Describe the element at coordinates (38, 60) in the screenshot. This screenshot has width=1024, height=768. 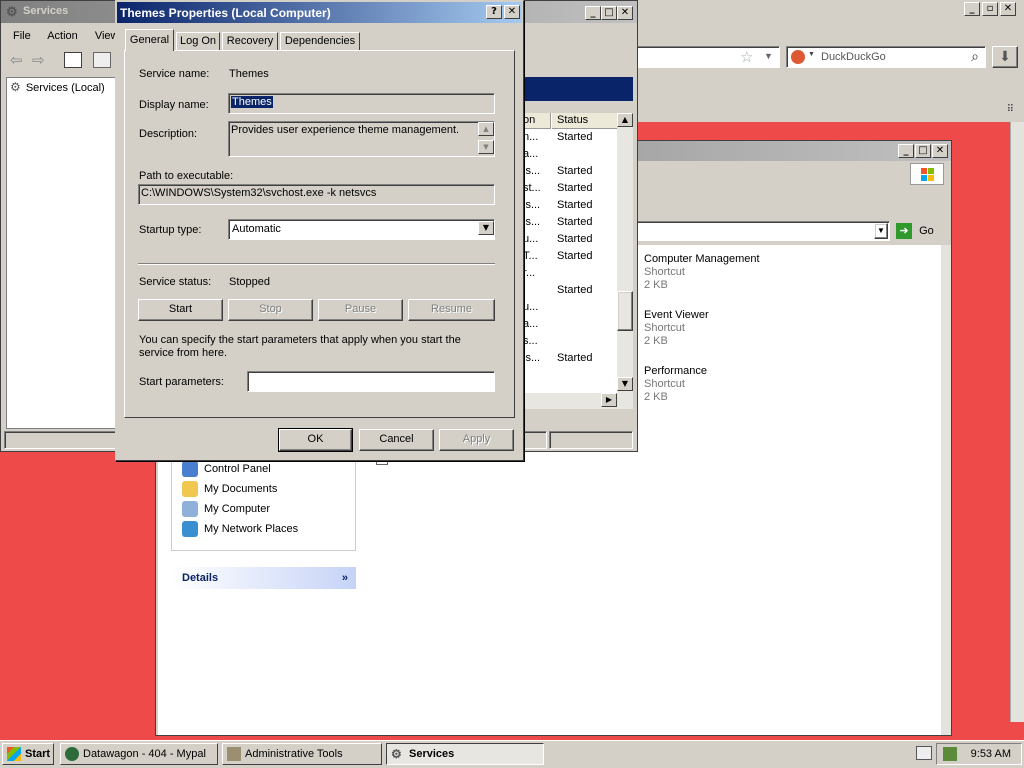
I see `forward-arrow-icon: ⇨` at that location.